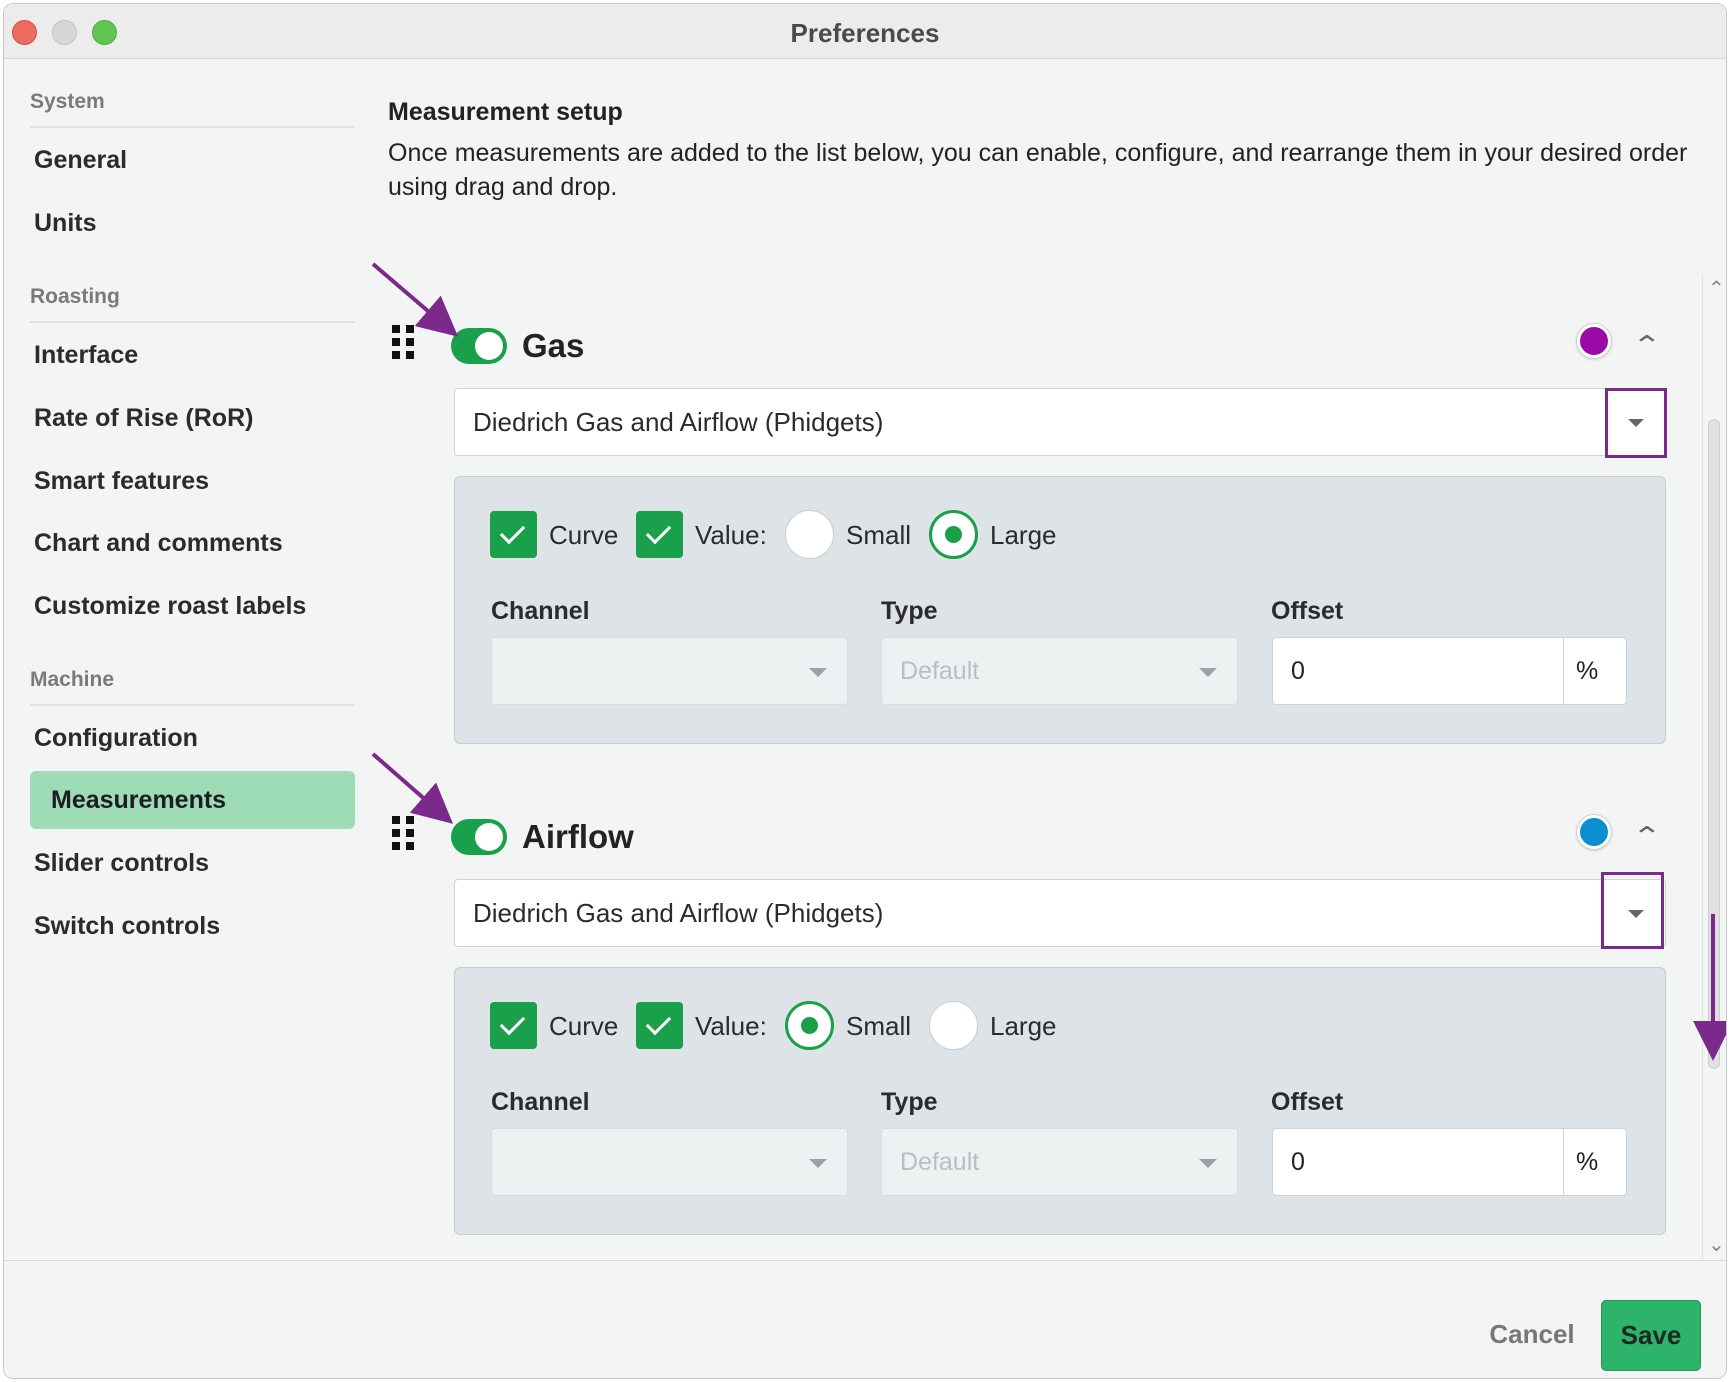 Image resolution: width=1730 pixels, height=1382 pixels. What do you see at coordinates (1716, 288) in the screenshot?
I see `scroll-up-icon: ⌃` at bounding box center [1716, 288].